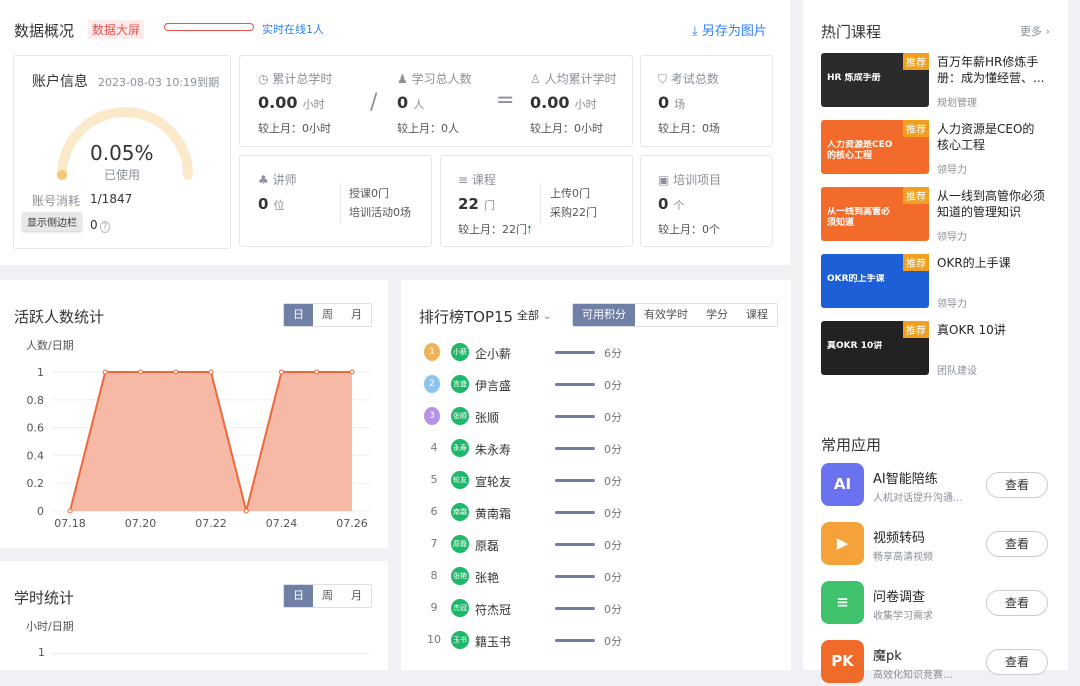  Describe the element at coordinates (585, 104) in the screenshot. I see `avg-hours-unit: 小时` at that location.